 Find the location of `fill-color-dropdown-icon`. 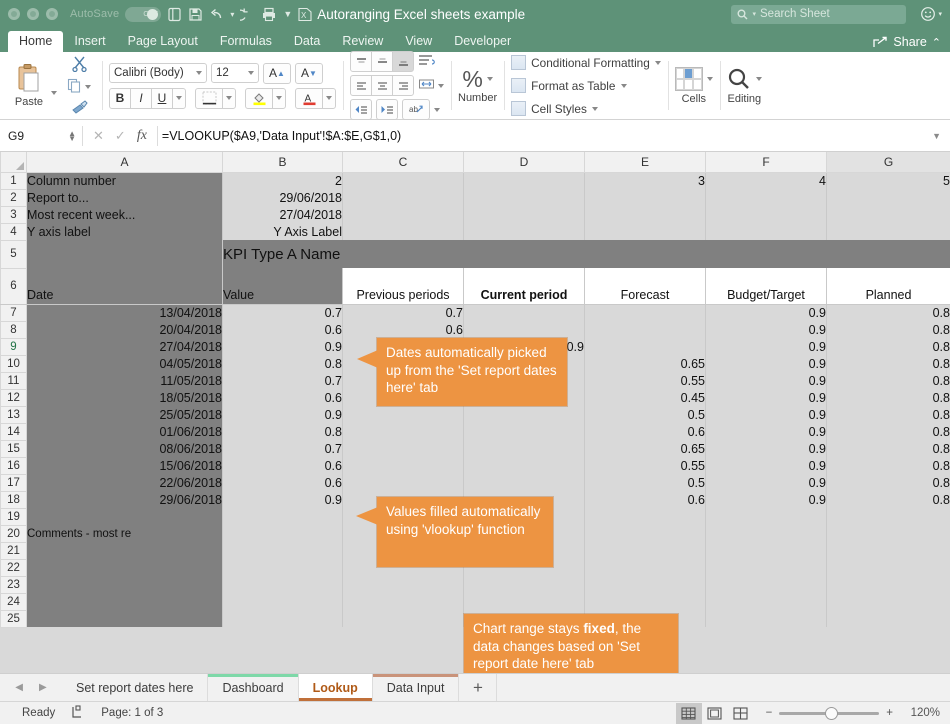

fill-color-dropdown-icon is located at coordinates (279, 98).